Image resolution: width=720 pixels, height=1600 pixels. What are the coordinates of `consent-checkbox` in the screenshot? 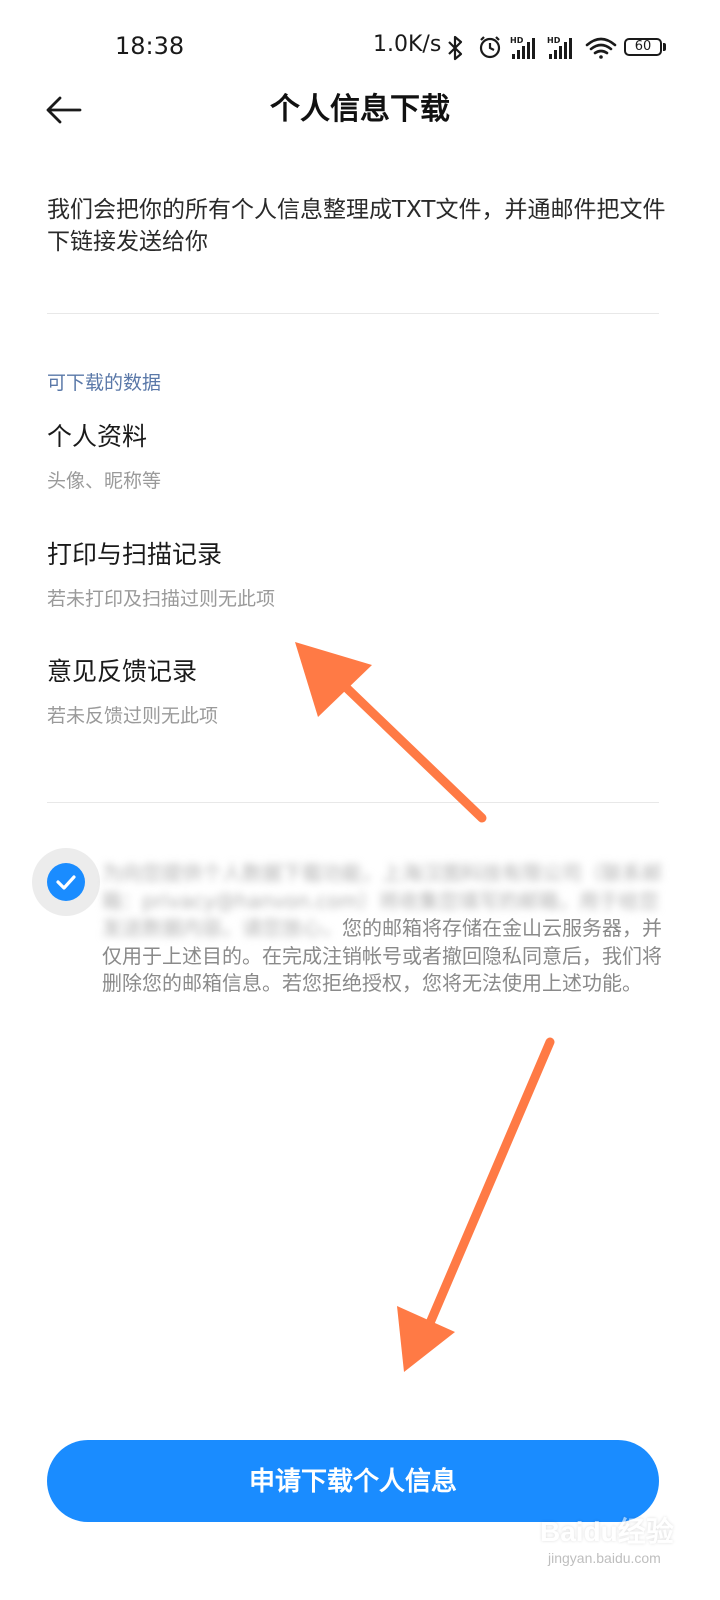 It's located at (66, 882).